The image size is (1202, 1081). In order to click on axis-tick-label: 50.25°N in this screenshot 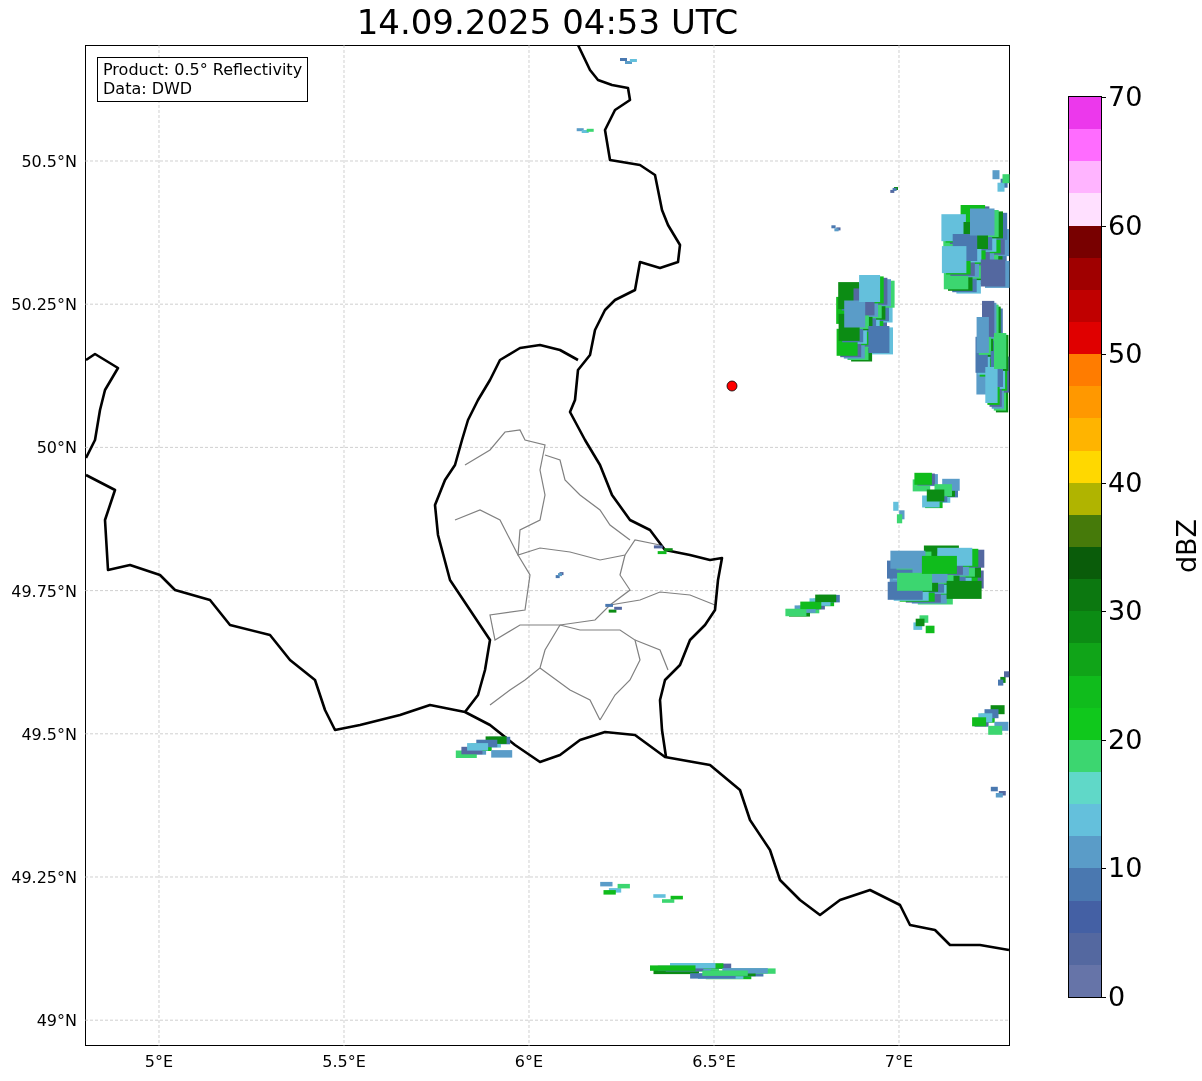, I will do `click(44, 304)`.